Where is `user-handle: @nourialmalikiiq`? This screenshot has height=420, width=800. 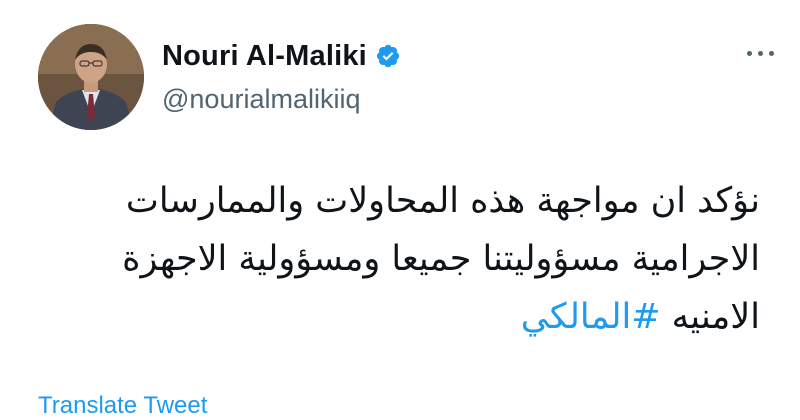 user-handle: @nourialmalikiiq is located at coordinates (281, 99).